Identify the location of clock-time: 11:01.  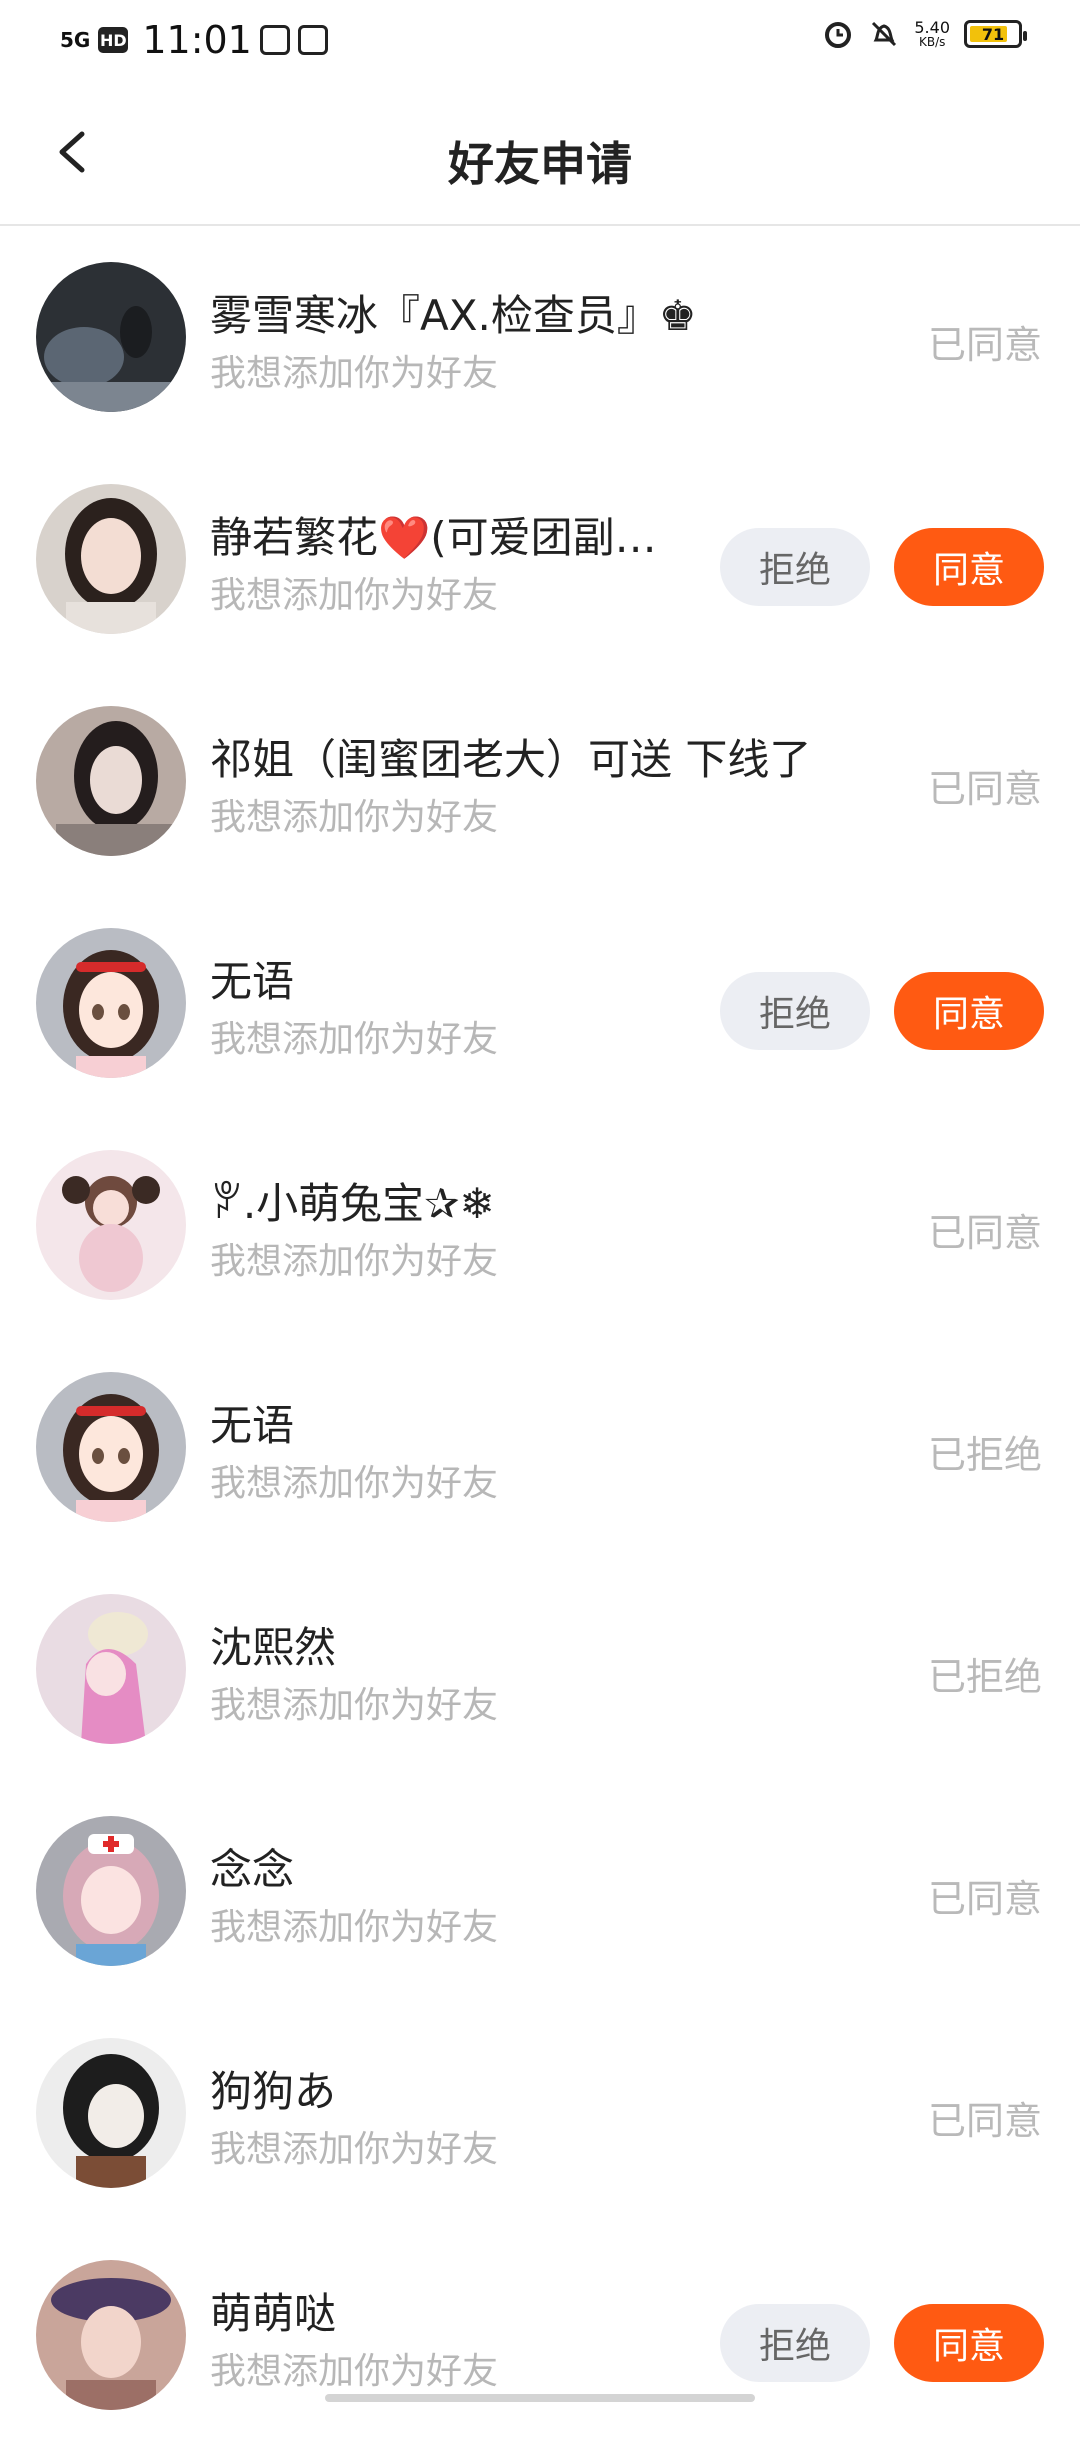
(197, 40).